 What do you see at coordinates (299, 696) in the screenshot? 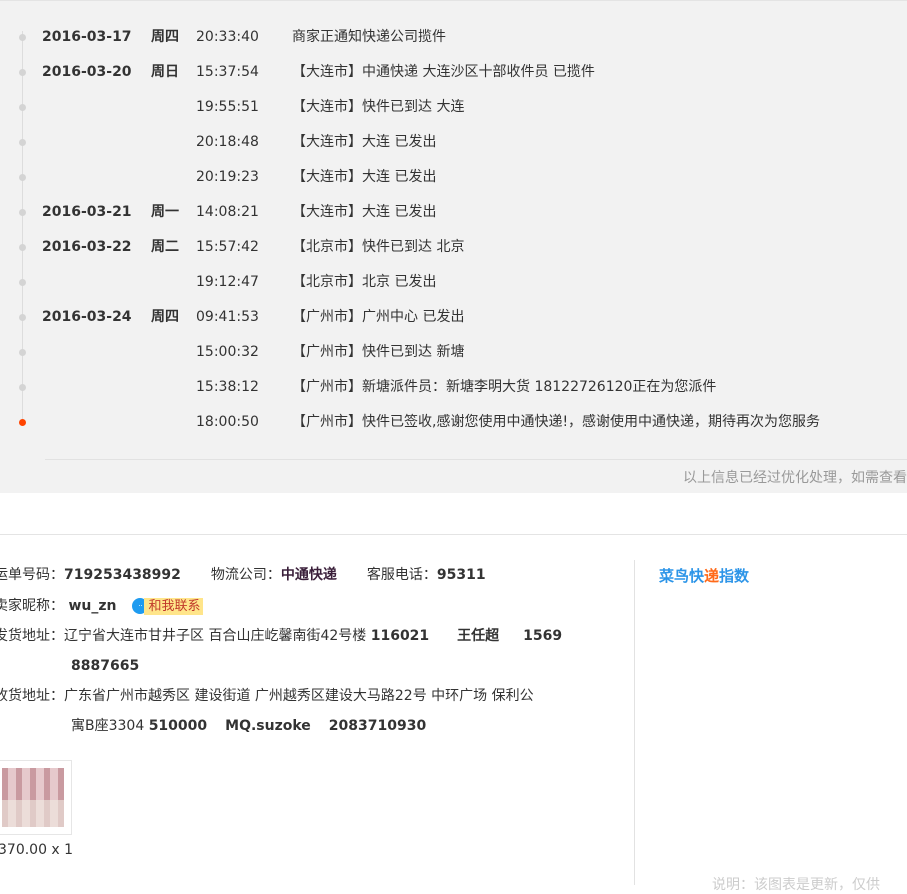
I see `address: 广东省广州市越秀区 建设街道 广州越秀区建设大马路22号 中环广场 保利公` at bounding box center [299, 696].